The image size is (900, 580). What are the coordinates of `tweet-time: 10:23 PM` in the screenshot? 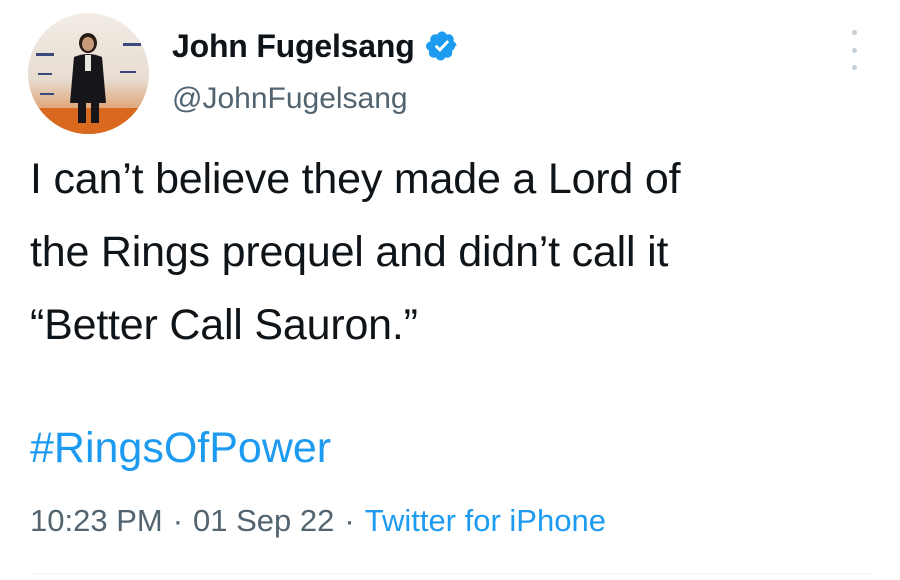 It's located at (96, 520).